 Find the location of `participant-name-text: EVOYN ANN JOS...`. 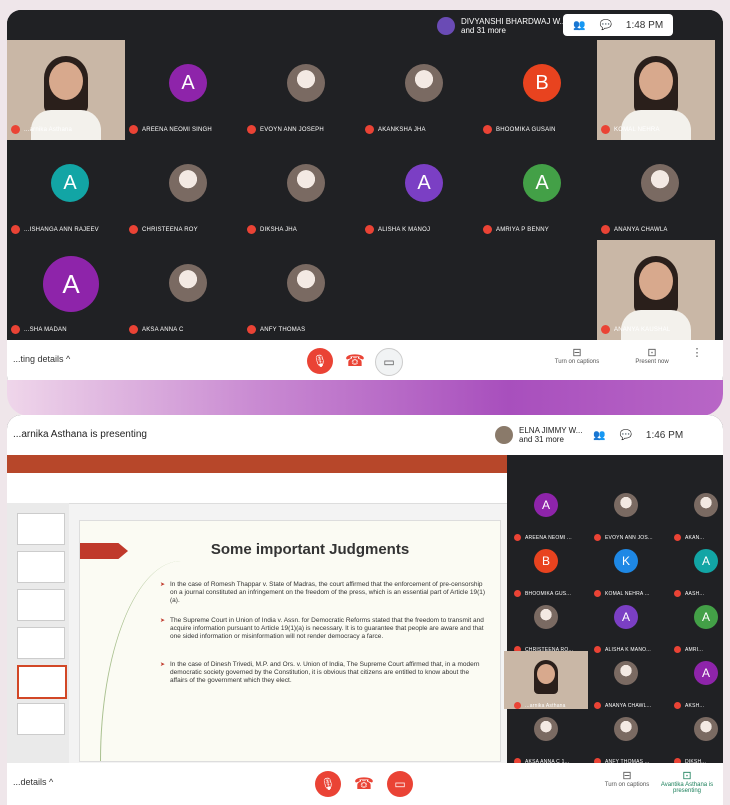

participant-name-text: EVOYN ANN JOS... is located at coordinates (629, 537).